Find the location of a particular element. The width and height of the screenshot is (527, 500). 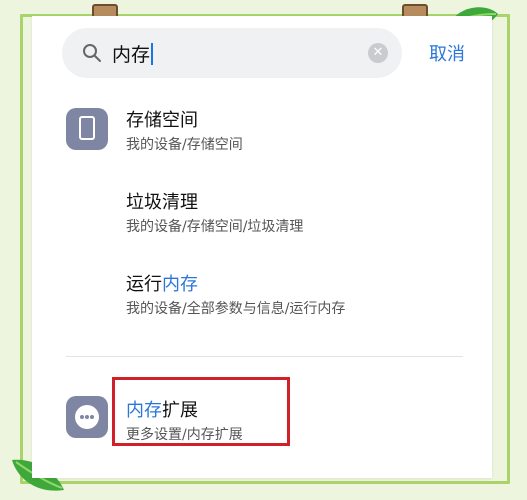

frame-border-right is located at coordinates (508, 249).